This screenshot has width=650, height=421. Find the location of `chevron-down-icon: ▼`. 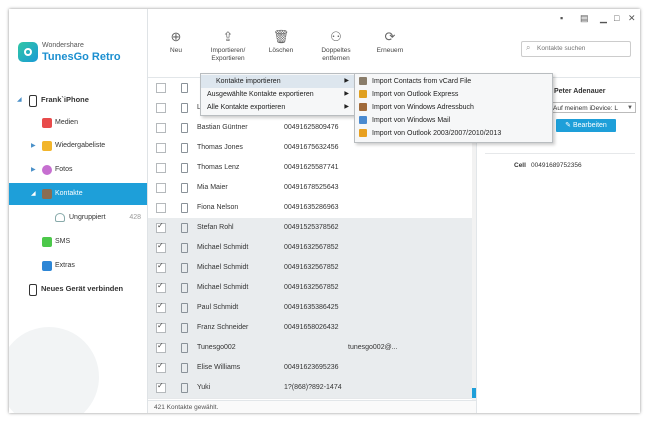

chevron-down-icon: ▼ is located at coordinates (630, 108).